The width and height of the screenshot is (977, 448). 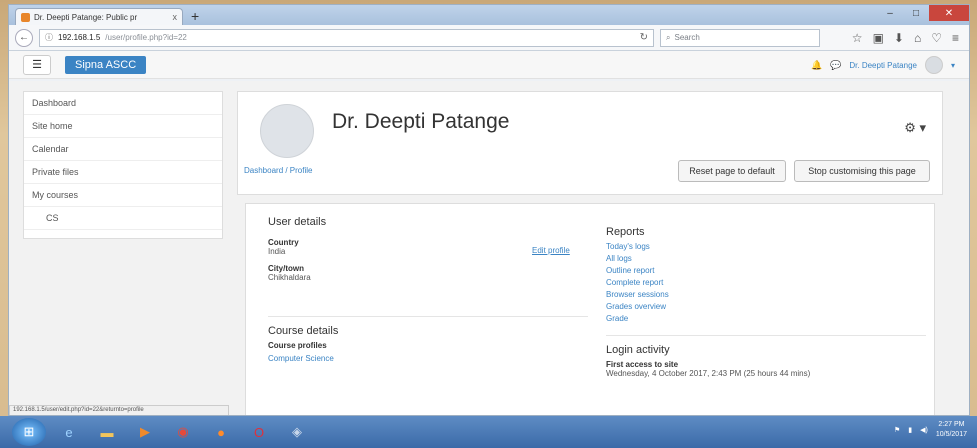 I want to click on chrome-icon: ◉, so click(x=183, y=432).